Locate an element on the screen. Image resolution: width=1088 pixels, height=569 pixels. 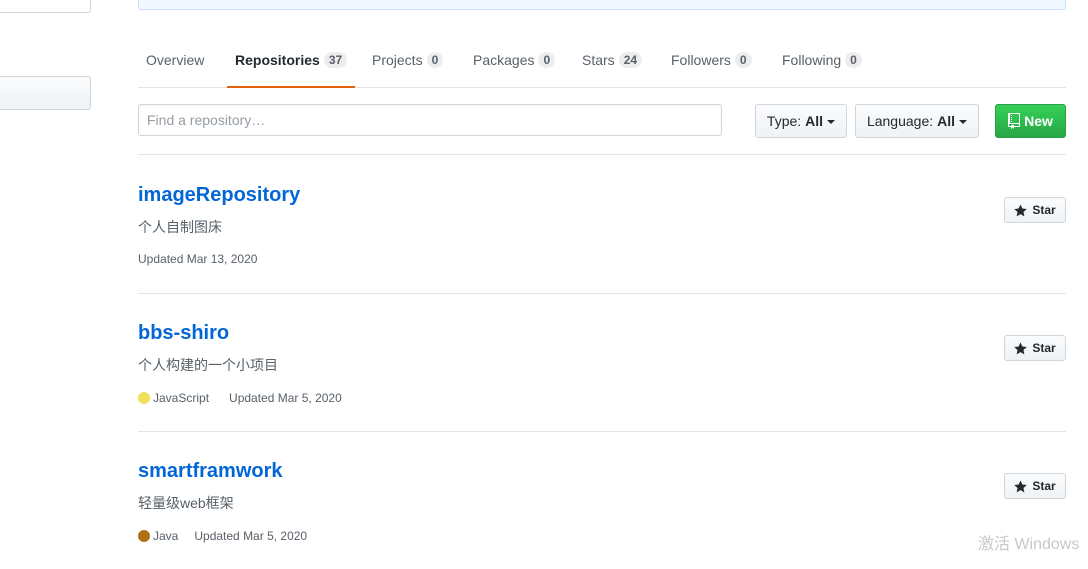
repo-description: 个人自制图床 is located at coordinates (180, 227).